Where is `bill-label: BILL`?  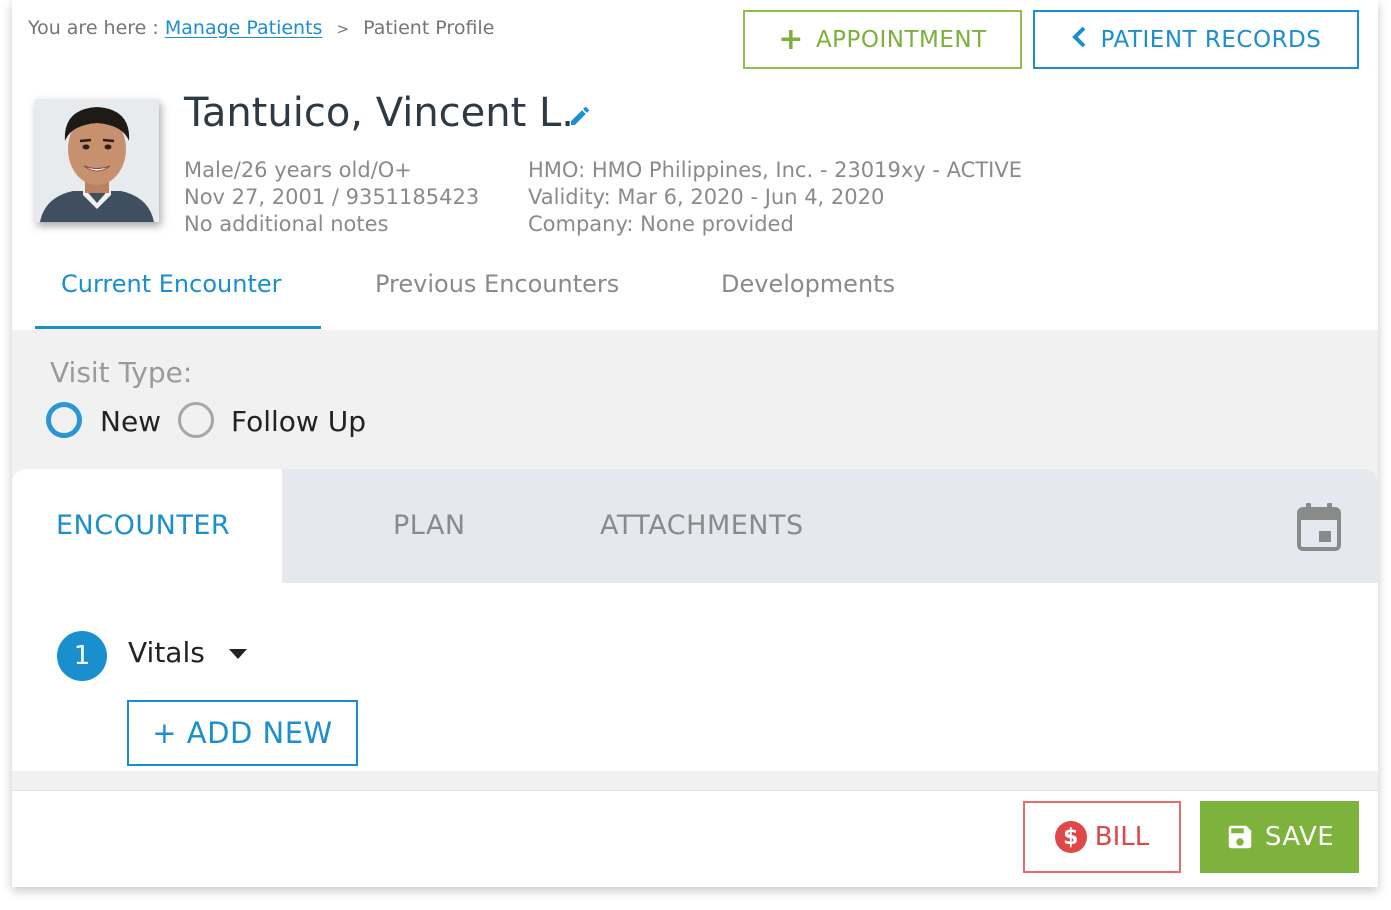 bill-label: BILL is located at coordinates (1122, 837).